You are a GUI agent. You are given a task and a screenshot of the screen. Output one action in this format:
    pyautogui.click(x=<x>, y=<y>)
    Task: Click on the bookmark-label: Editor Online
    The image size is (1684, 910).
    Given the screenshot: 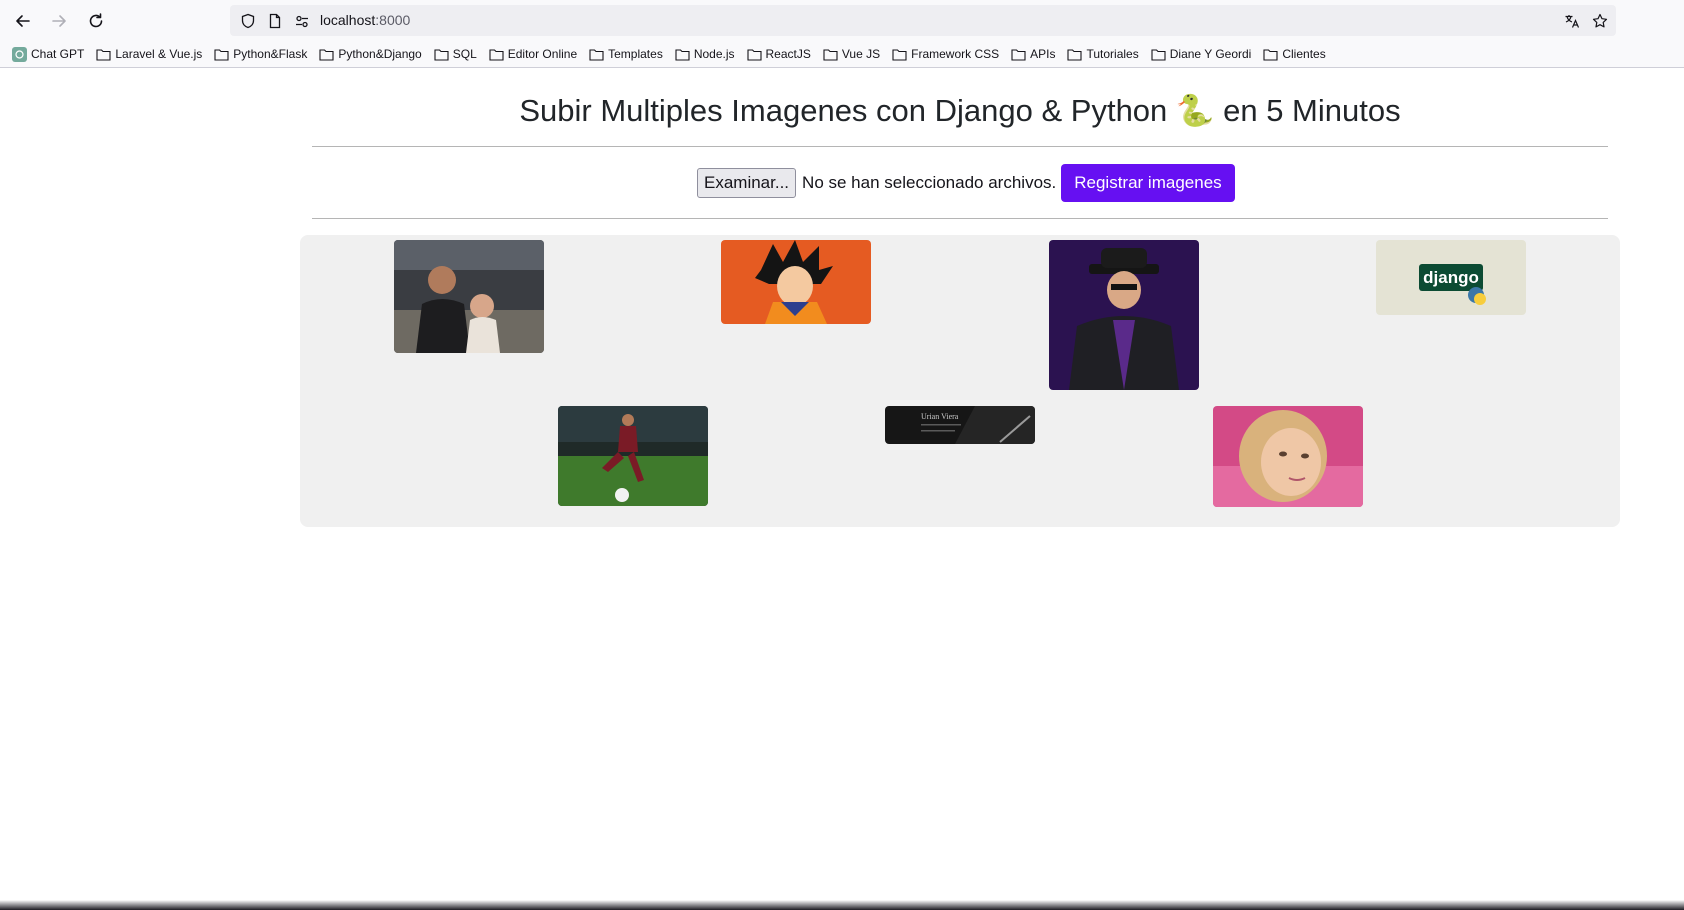 What is the action you would take?
    pyautogui.click(x=542, y=54)
    